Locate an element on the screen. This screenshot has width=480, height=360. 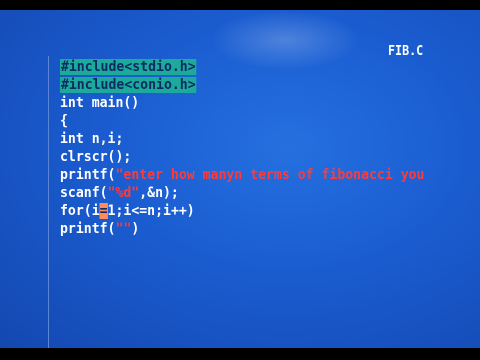
bottom-bezel is located at coordinates (240, 354).